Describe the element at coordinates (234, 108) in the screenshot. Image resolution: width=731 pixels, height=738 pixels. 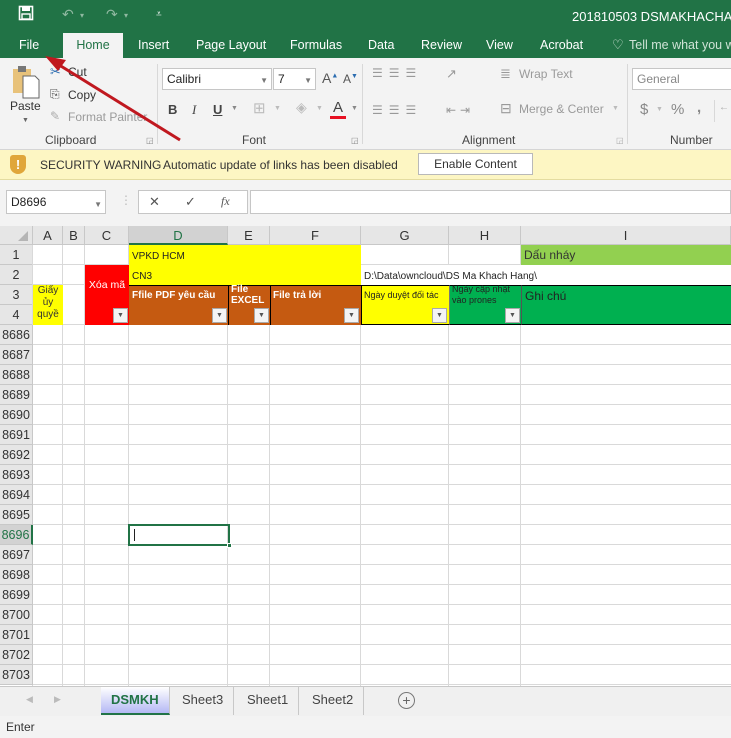
I see `underline-dropdown-icon: ▼` at that location.